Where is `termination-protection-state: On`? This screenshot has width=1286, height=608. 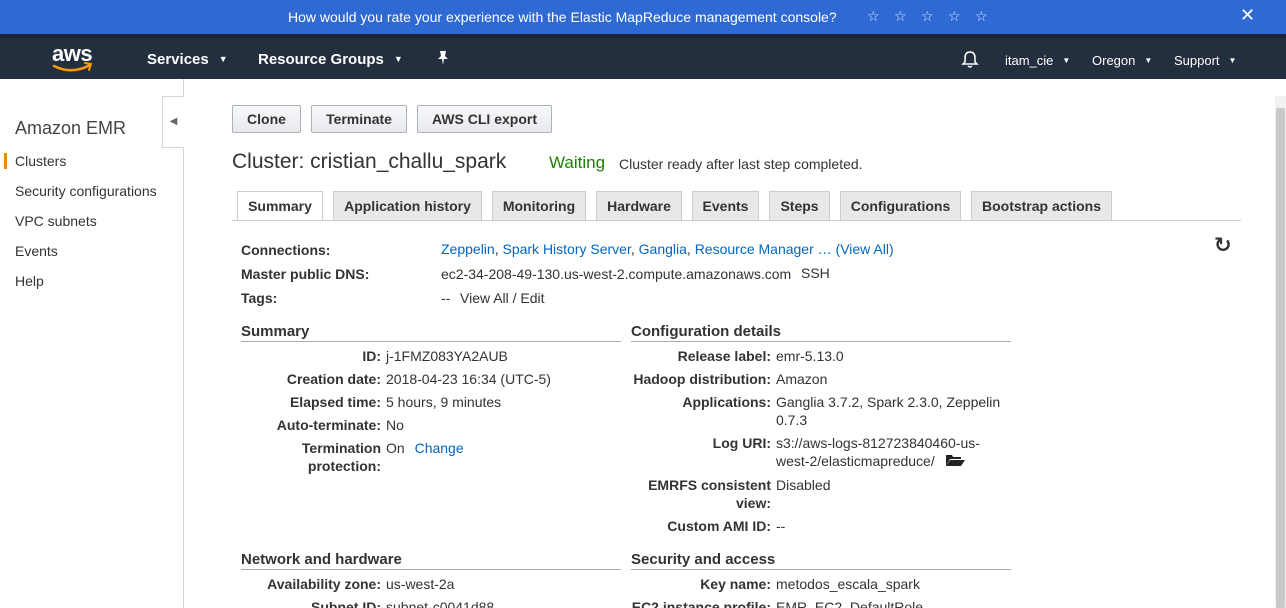
termination-protection-state: On is located at coordinates (395, 448).